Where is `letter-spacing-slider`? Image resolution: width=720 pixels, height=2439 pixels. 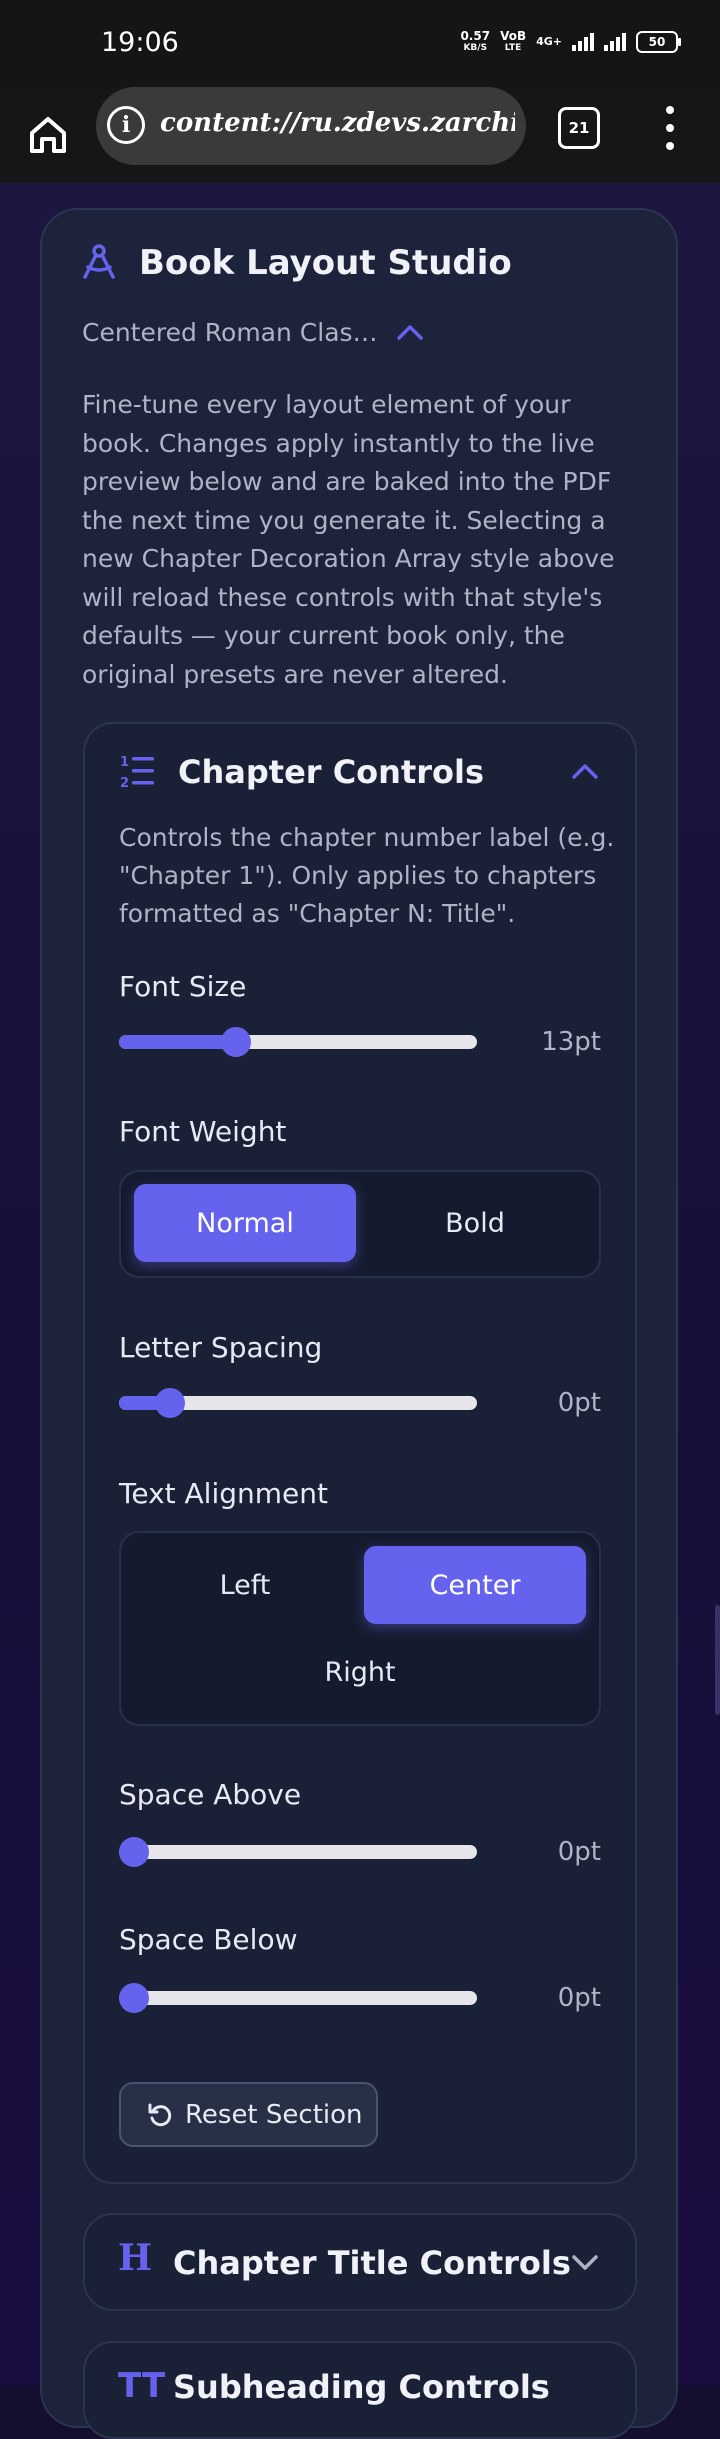 letter-spacing-slider is located at coordinates (298, 1403).